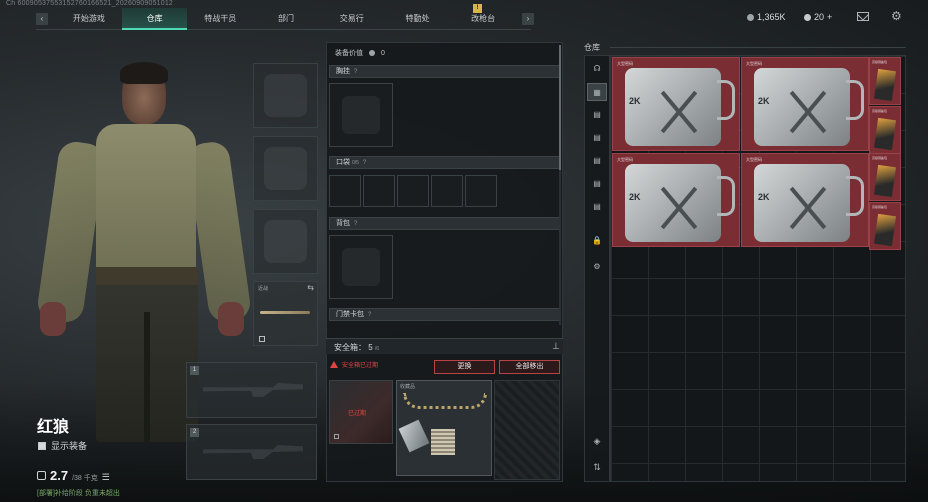 The image size is (928, 502). Describe the element at coordinates (355, 163) in the screenshot. I see `pockets-count: 0/5` at that location.